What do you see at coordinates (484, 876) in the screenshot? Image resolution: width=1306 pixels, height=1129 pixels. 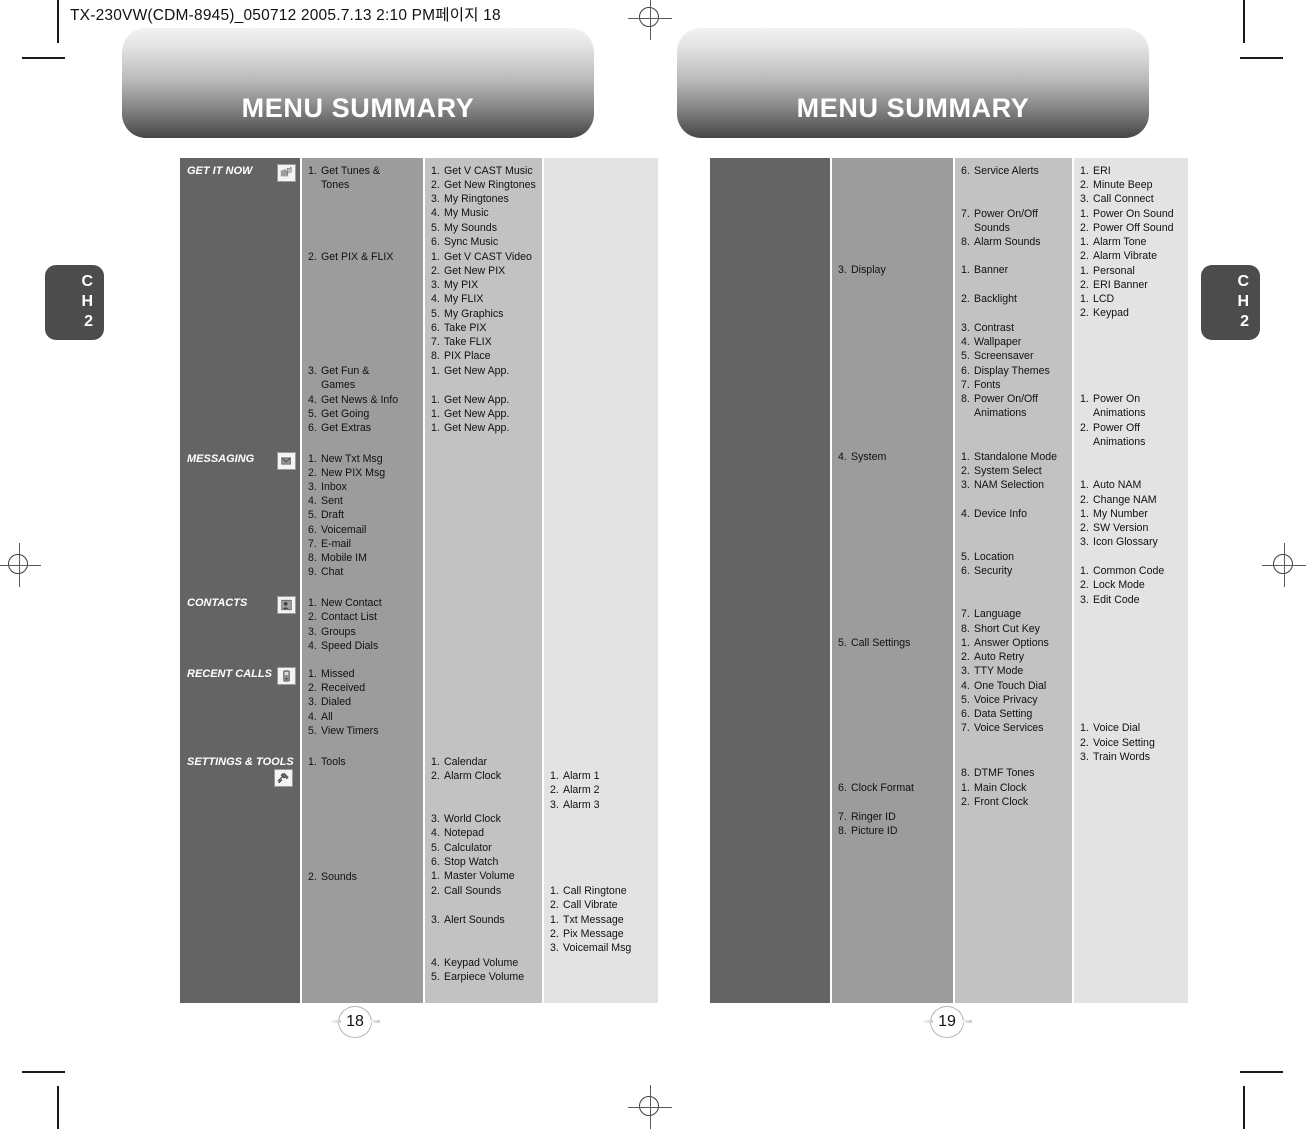 I see `menu-item: 1. Master Volume` at bounding box center [484, 876].